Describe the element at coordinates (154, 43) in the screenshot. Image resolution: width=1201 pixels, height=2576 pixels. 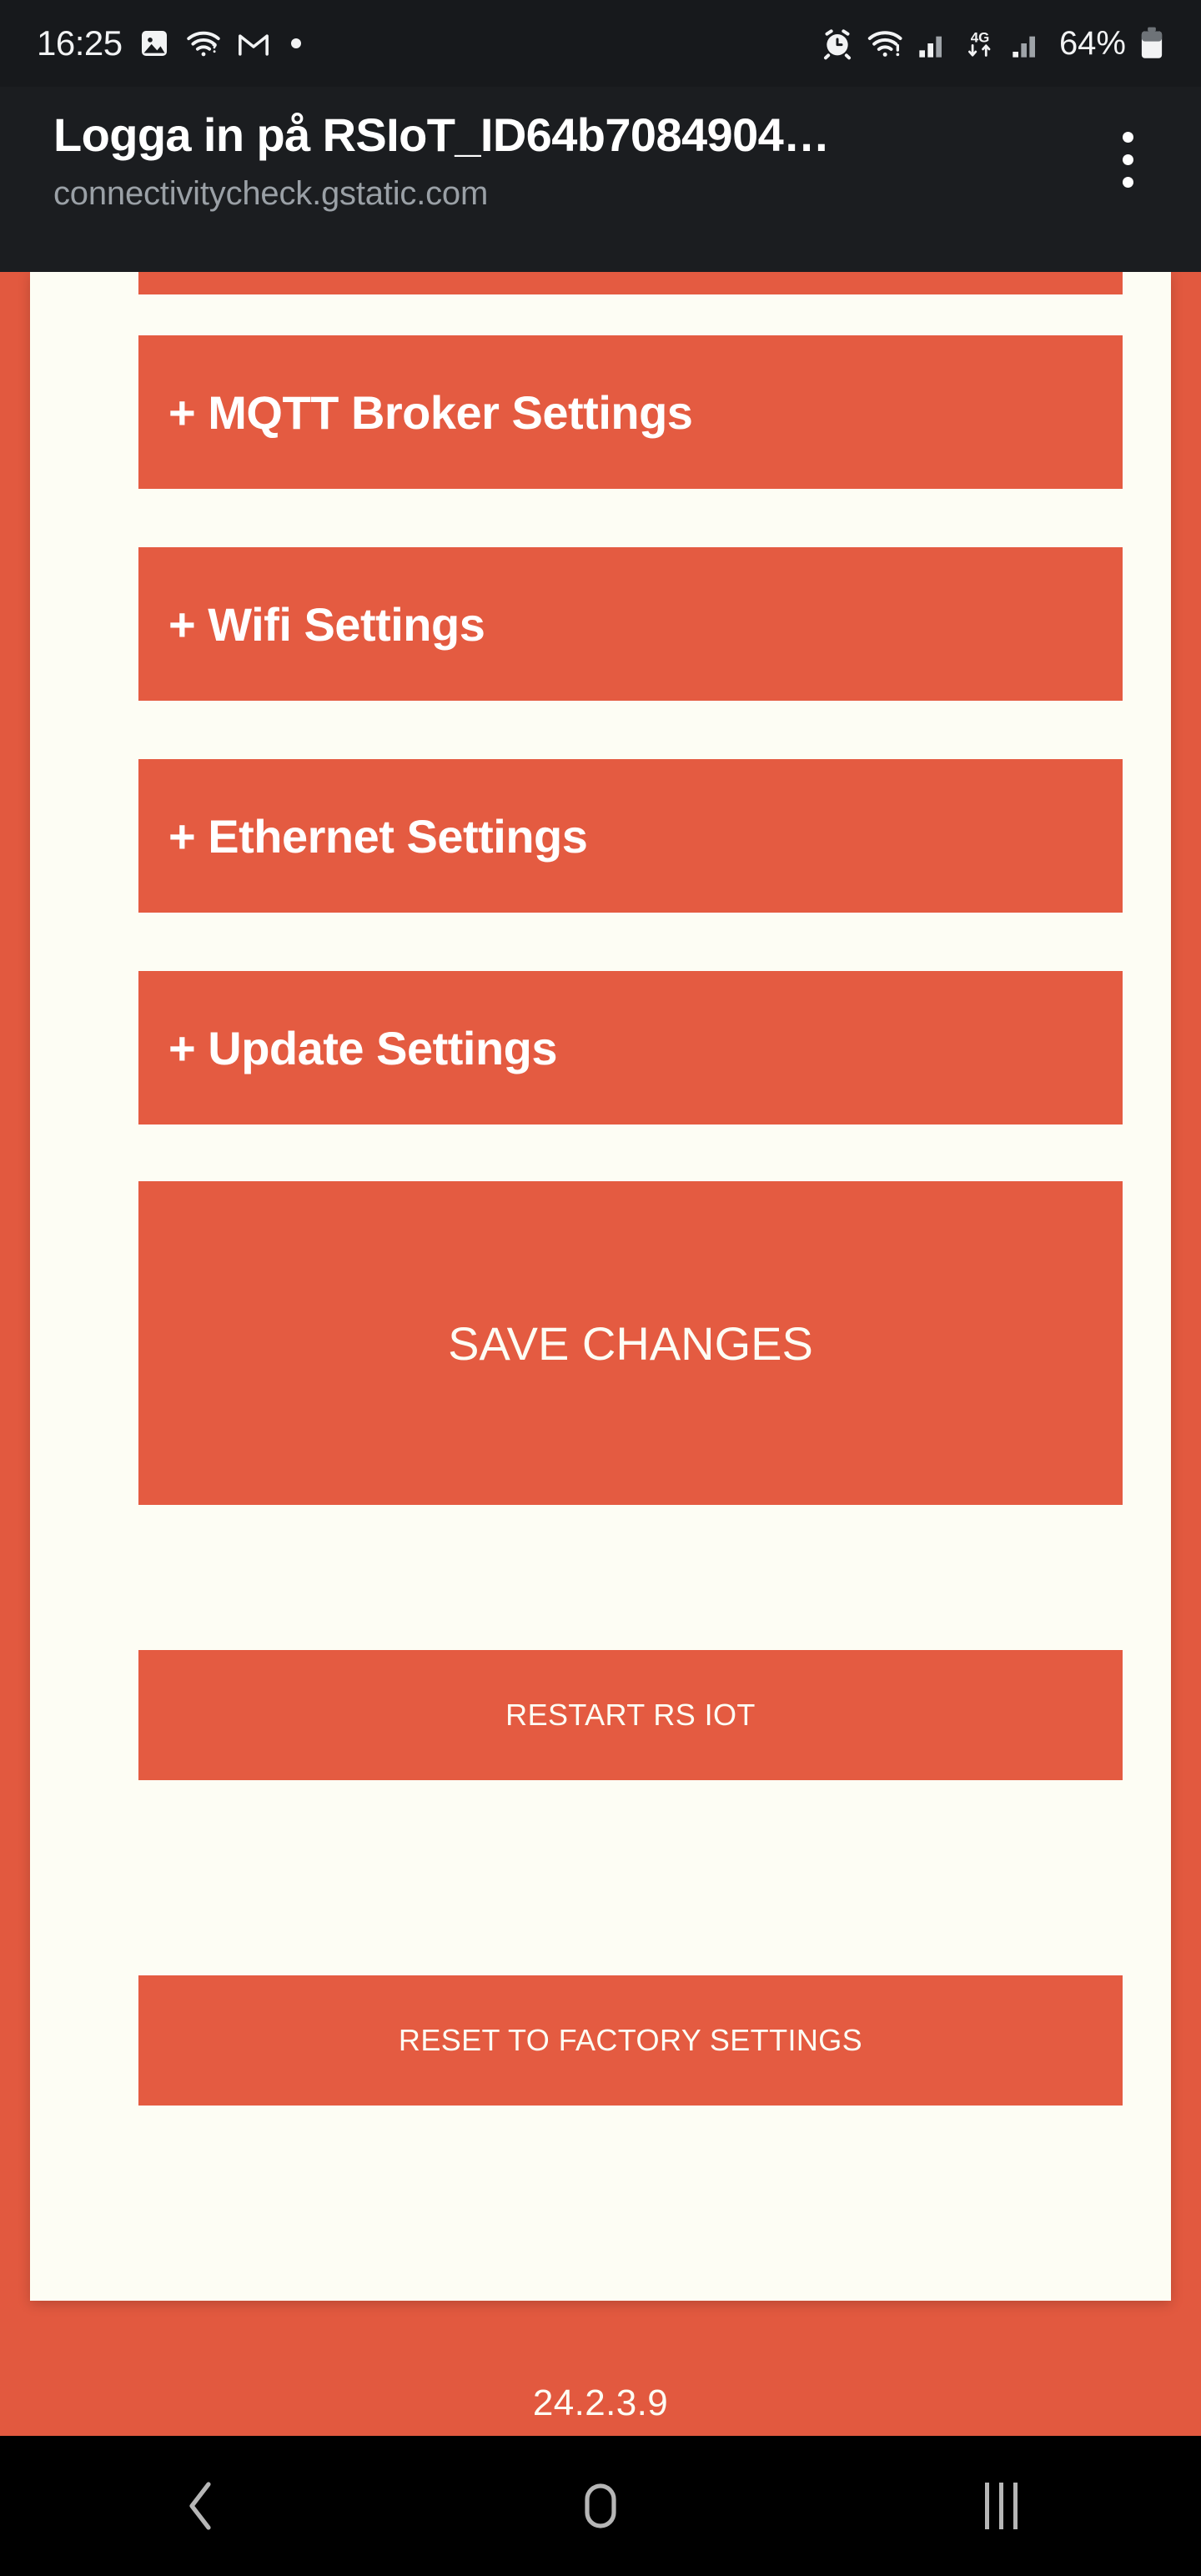
I see `screenshot-icon` at that location.